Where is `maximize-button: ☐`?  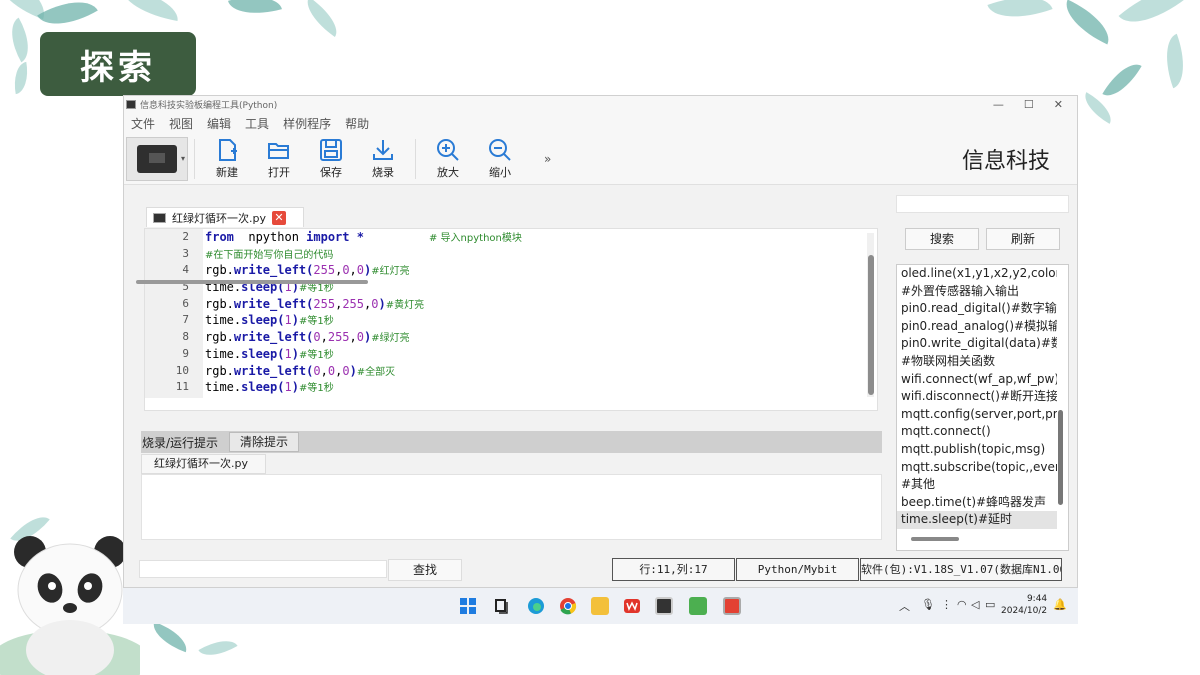 maximize-button: ☐ is located at coordinates (1029, 104).